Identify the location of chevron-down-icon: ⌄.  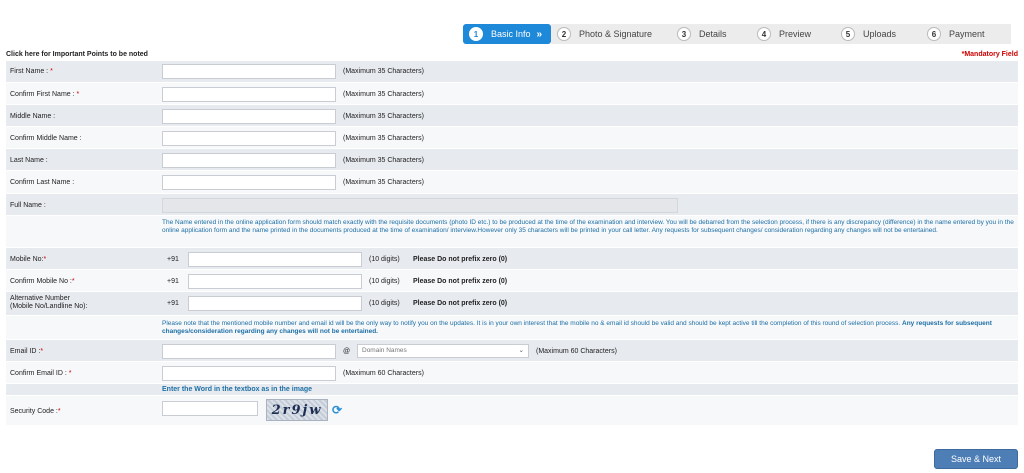
(521, 350).